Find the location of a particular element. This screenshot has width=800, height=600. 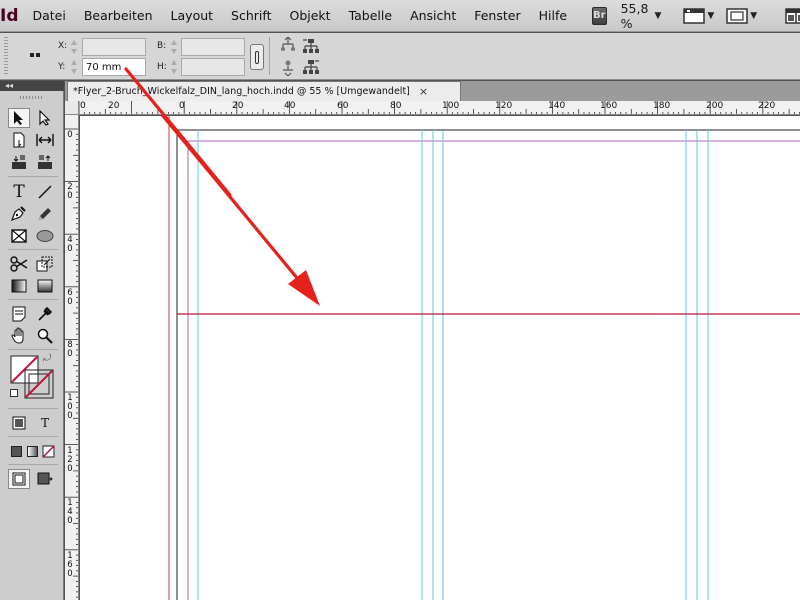

menu-bearbeiten: Bearbeiten is located at coordinates (118, 16).